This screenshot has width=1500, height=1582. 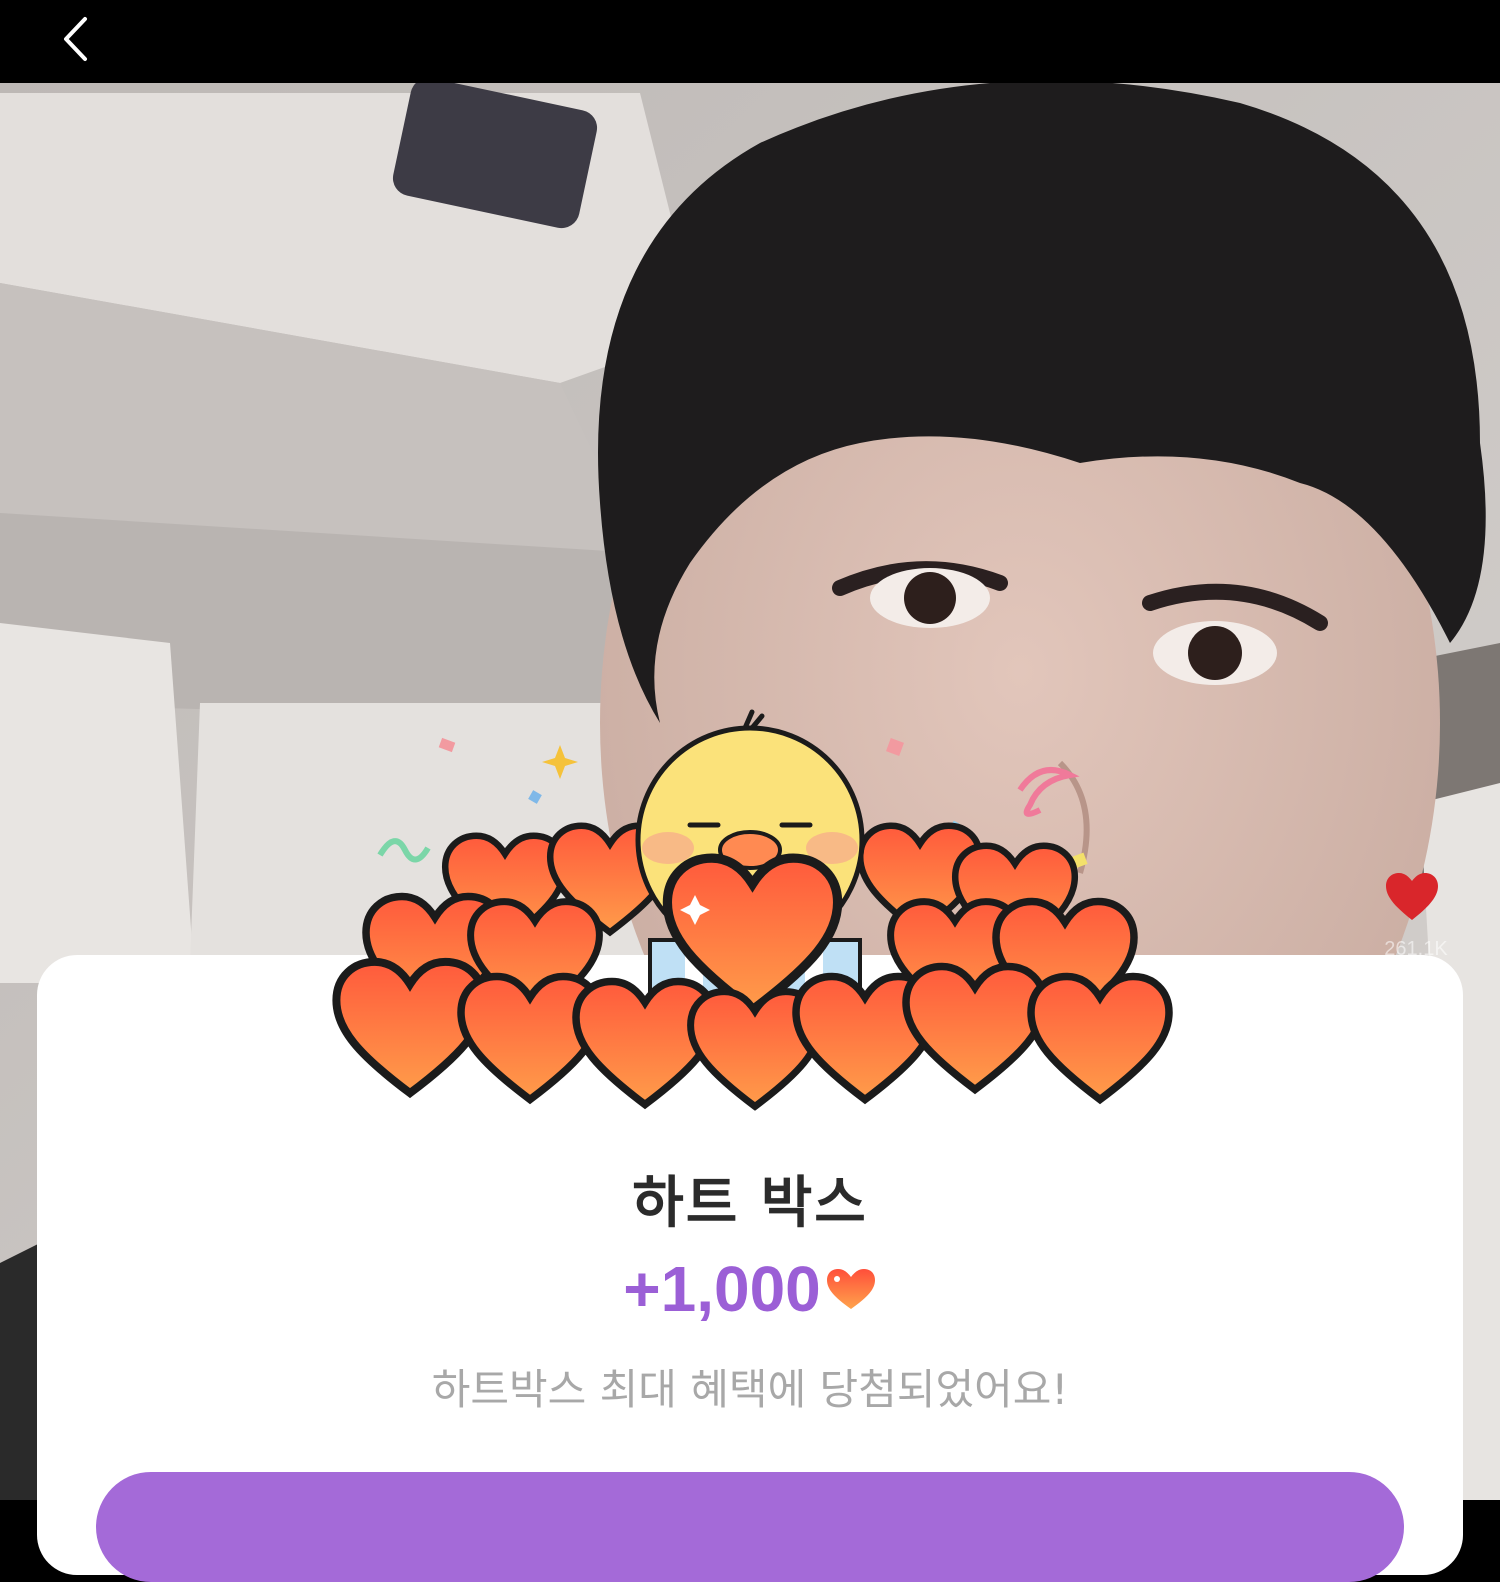 I want to click on chevron-left-icon, so click(x=82, y=40).